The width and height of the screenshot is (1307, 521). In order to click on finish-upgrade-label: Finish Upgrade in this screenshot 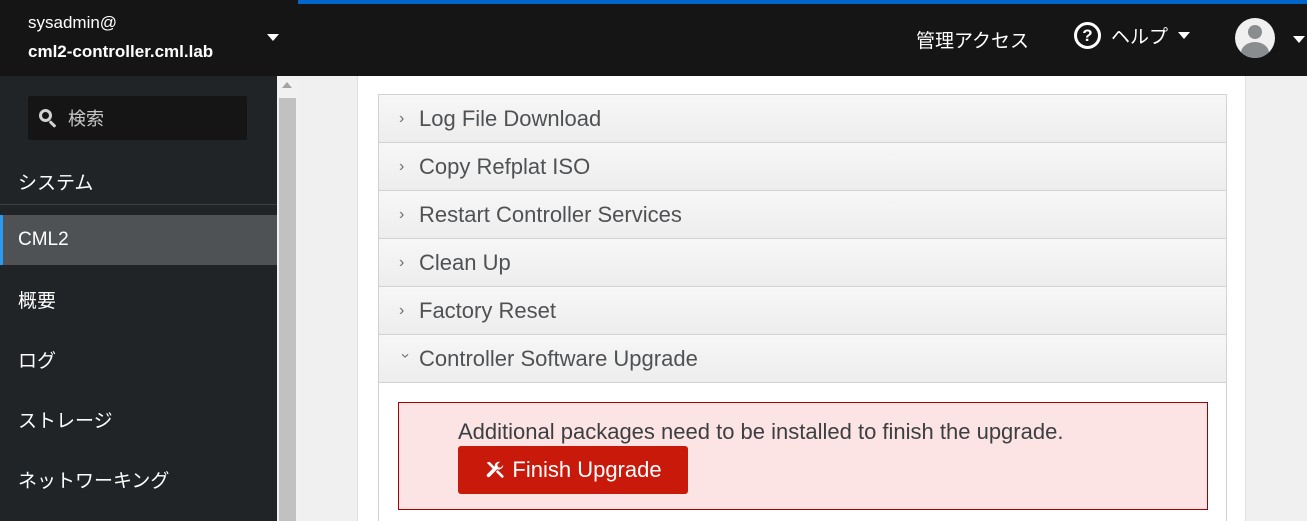, I will do `click(587, 469)`.